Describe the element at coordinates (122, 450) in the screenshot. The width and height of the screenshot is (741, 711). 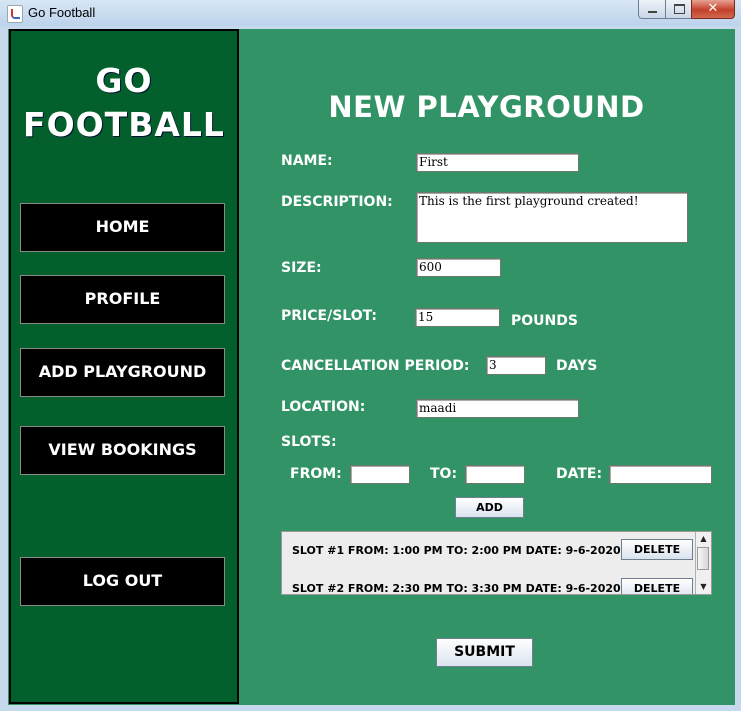
I see `view-bookings-button: VIEW BOOKINGS` at that location.